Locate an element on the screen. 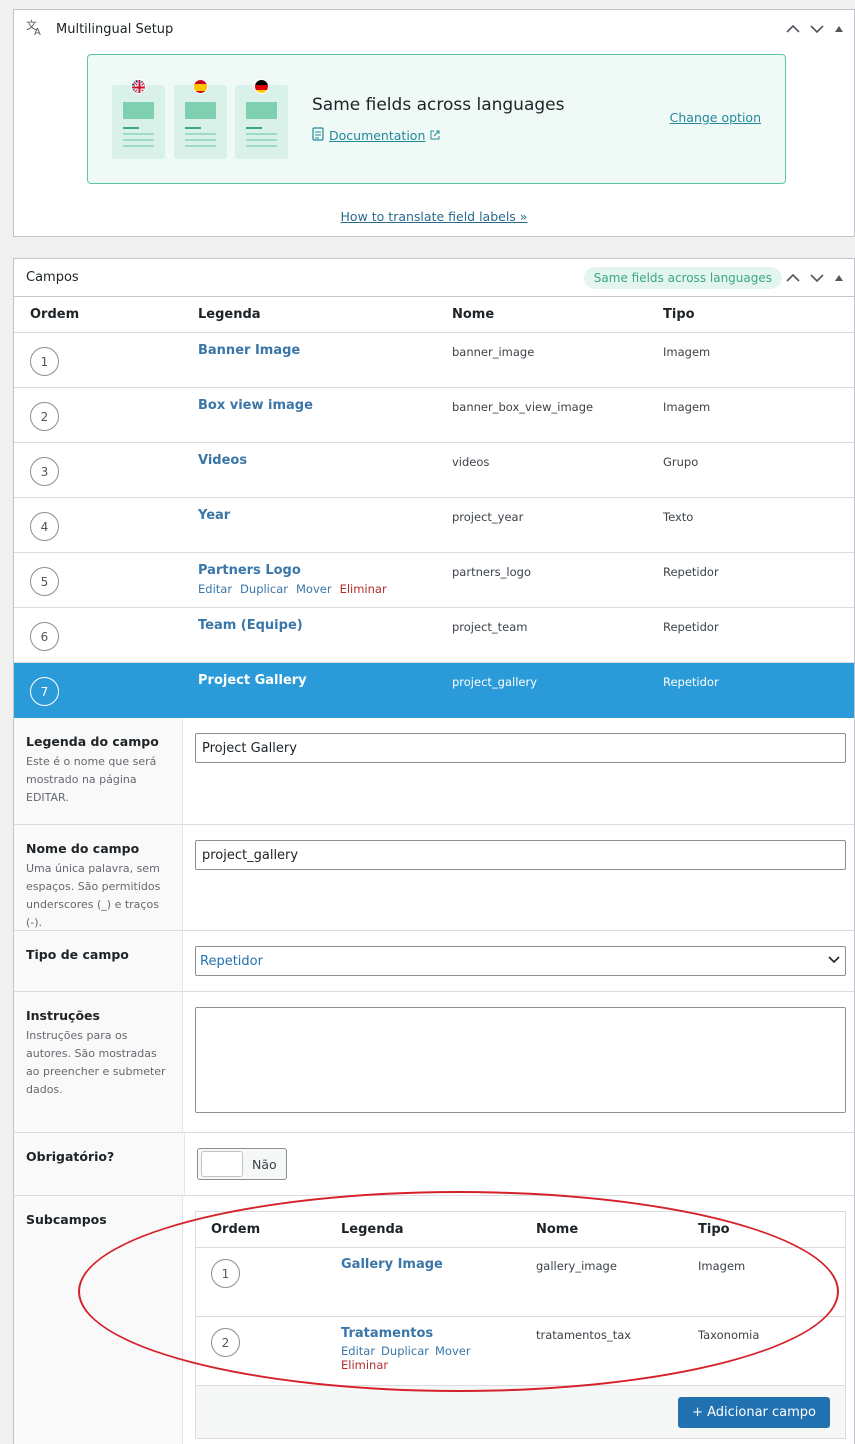 The width and height of the screenshot is (855, 1444). change-option-link: Change option is located at coordinates (715, 117).